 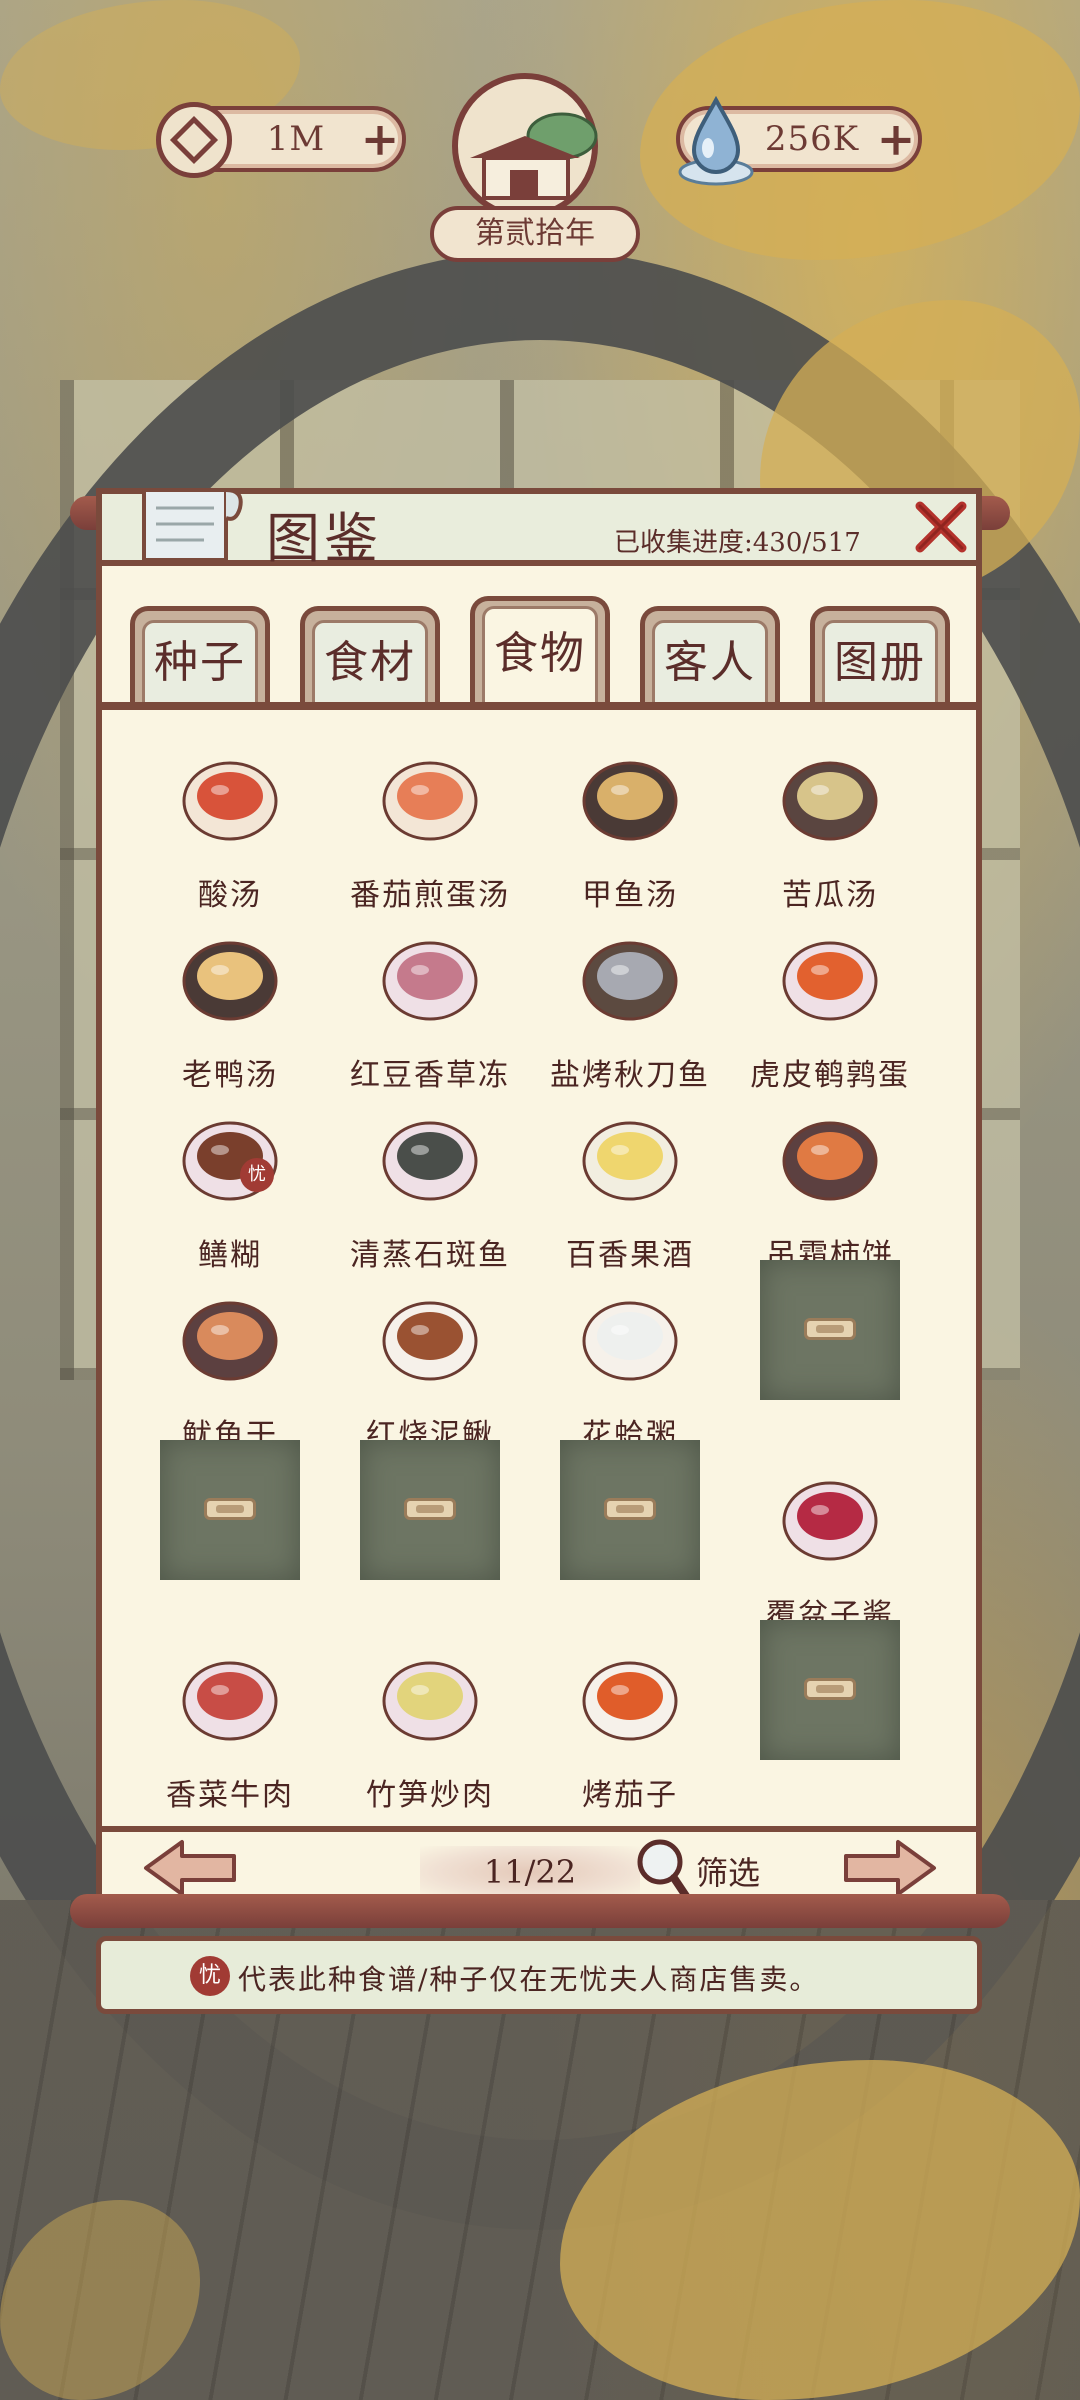 What do you see at coordinates (830, 981) in the screenshot?
I see `quail-egg-icon` at bounding box center [830, 981].